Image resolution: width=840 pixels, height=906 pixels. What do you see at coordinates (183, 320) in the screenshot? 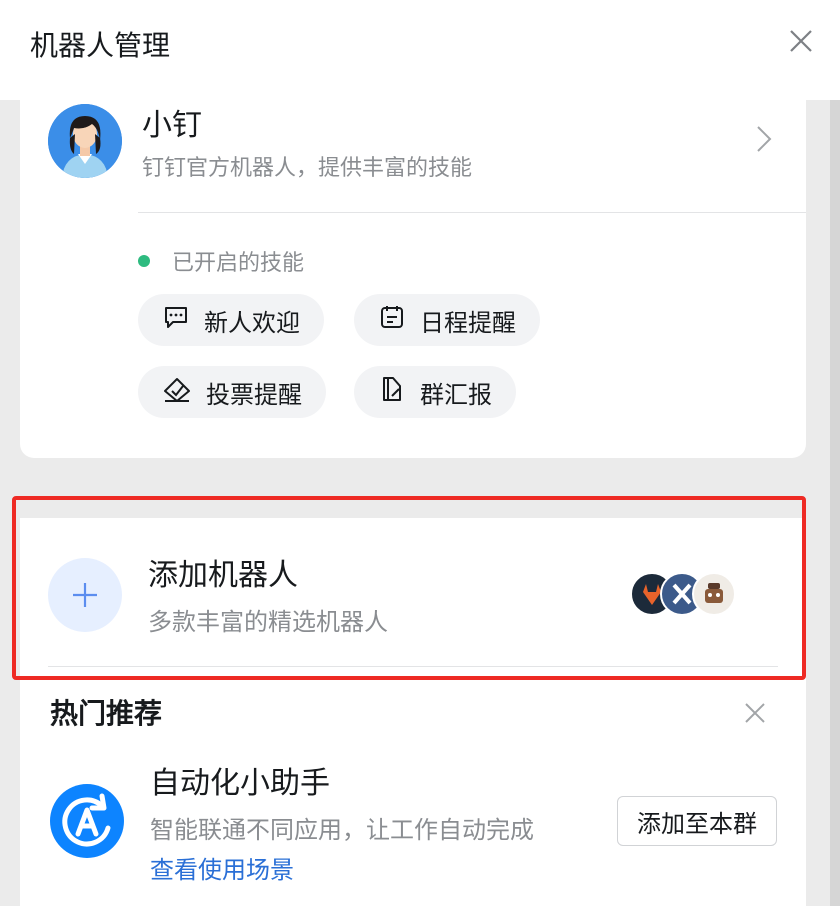
I see `chat-bubble-icon` at bounding box center [183, 320].